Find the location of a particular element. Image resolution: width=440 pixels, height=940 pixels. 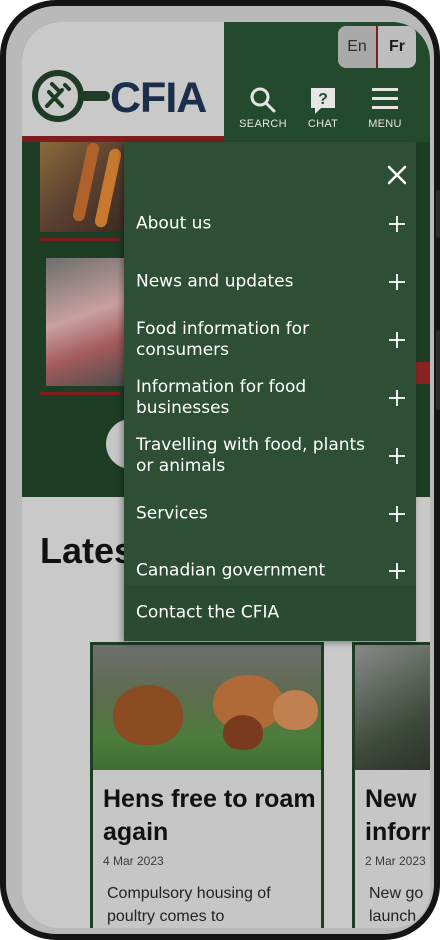

language-en-button: En is located at coordinates (357, 47).